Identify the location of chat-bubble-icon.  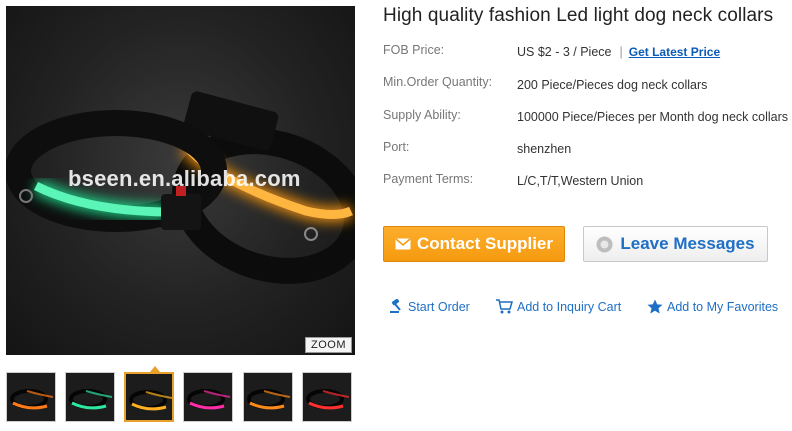
(604, 244).